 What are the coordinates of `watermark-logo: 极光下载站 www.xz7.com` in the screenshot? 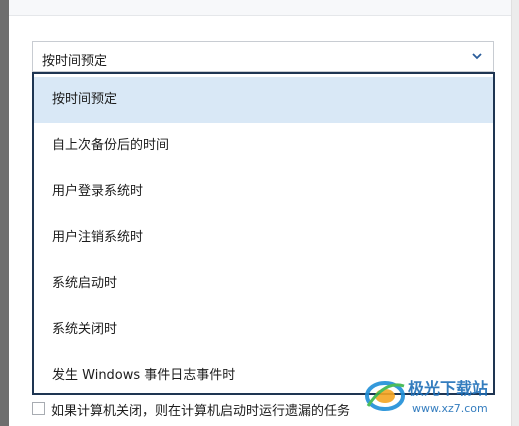 It's located at (426, 397).